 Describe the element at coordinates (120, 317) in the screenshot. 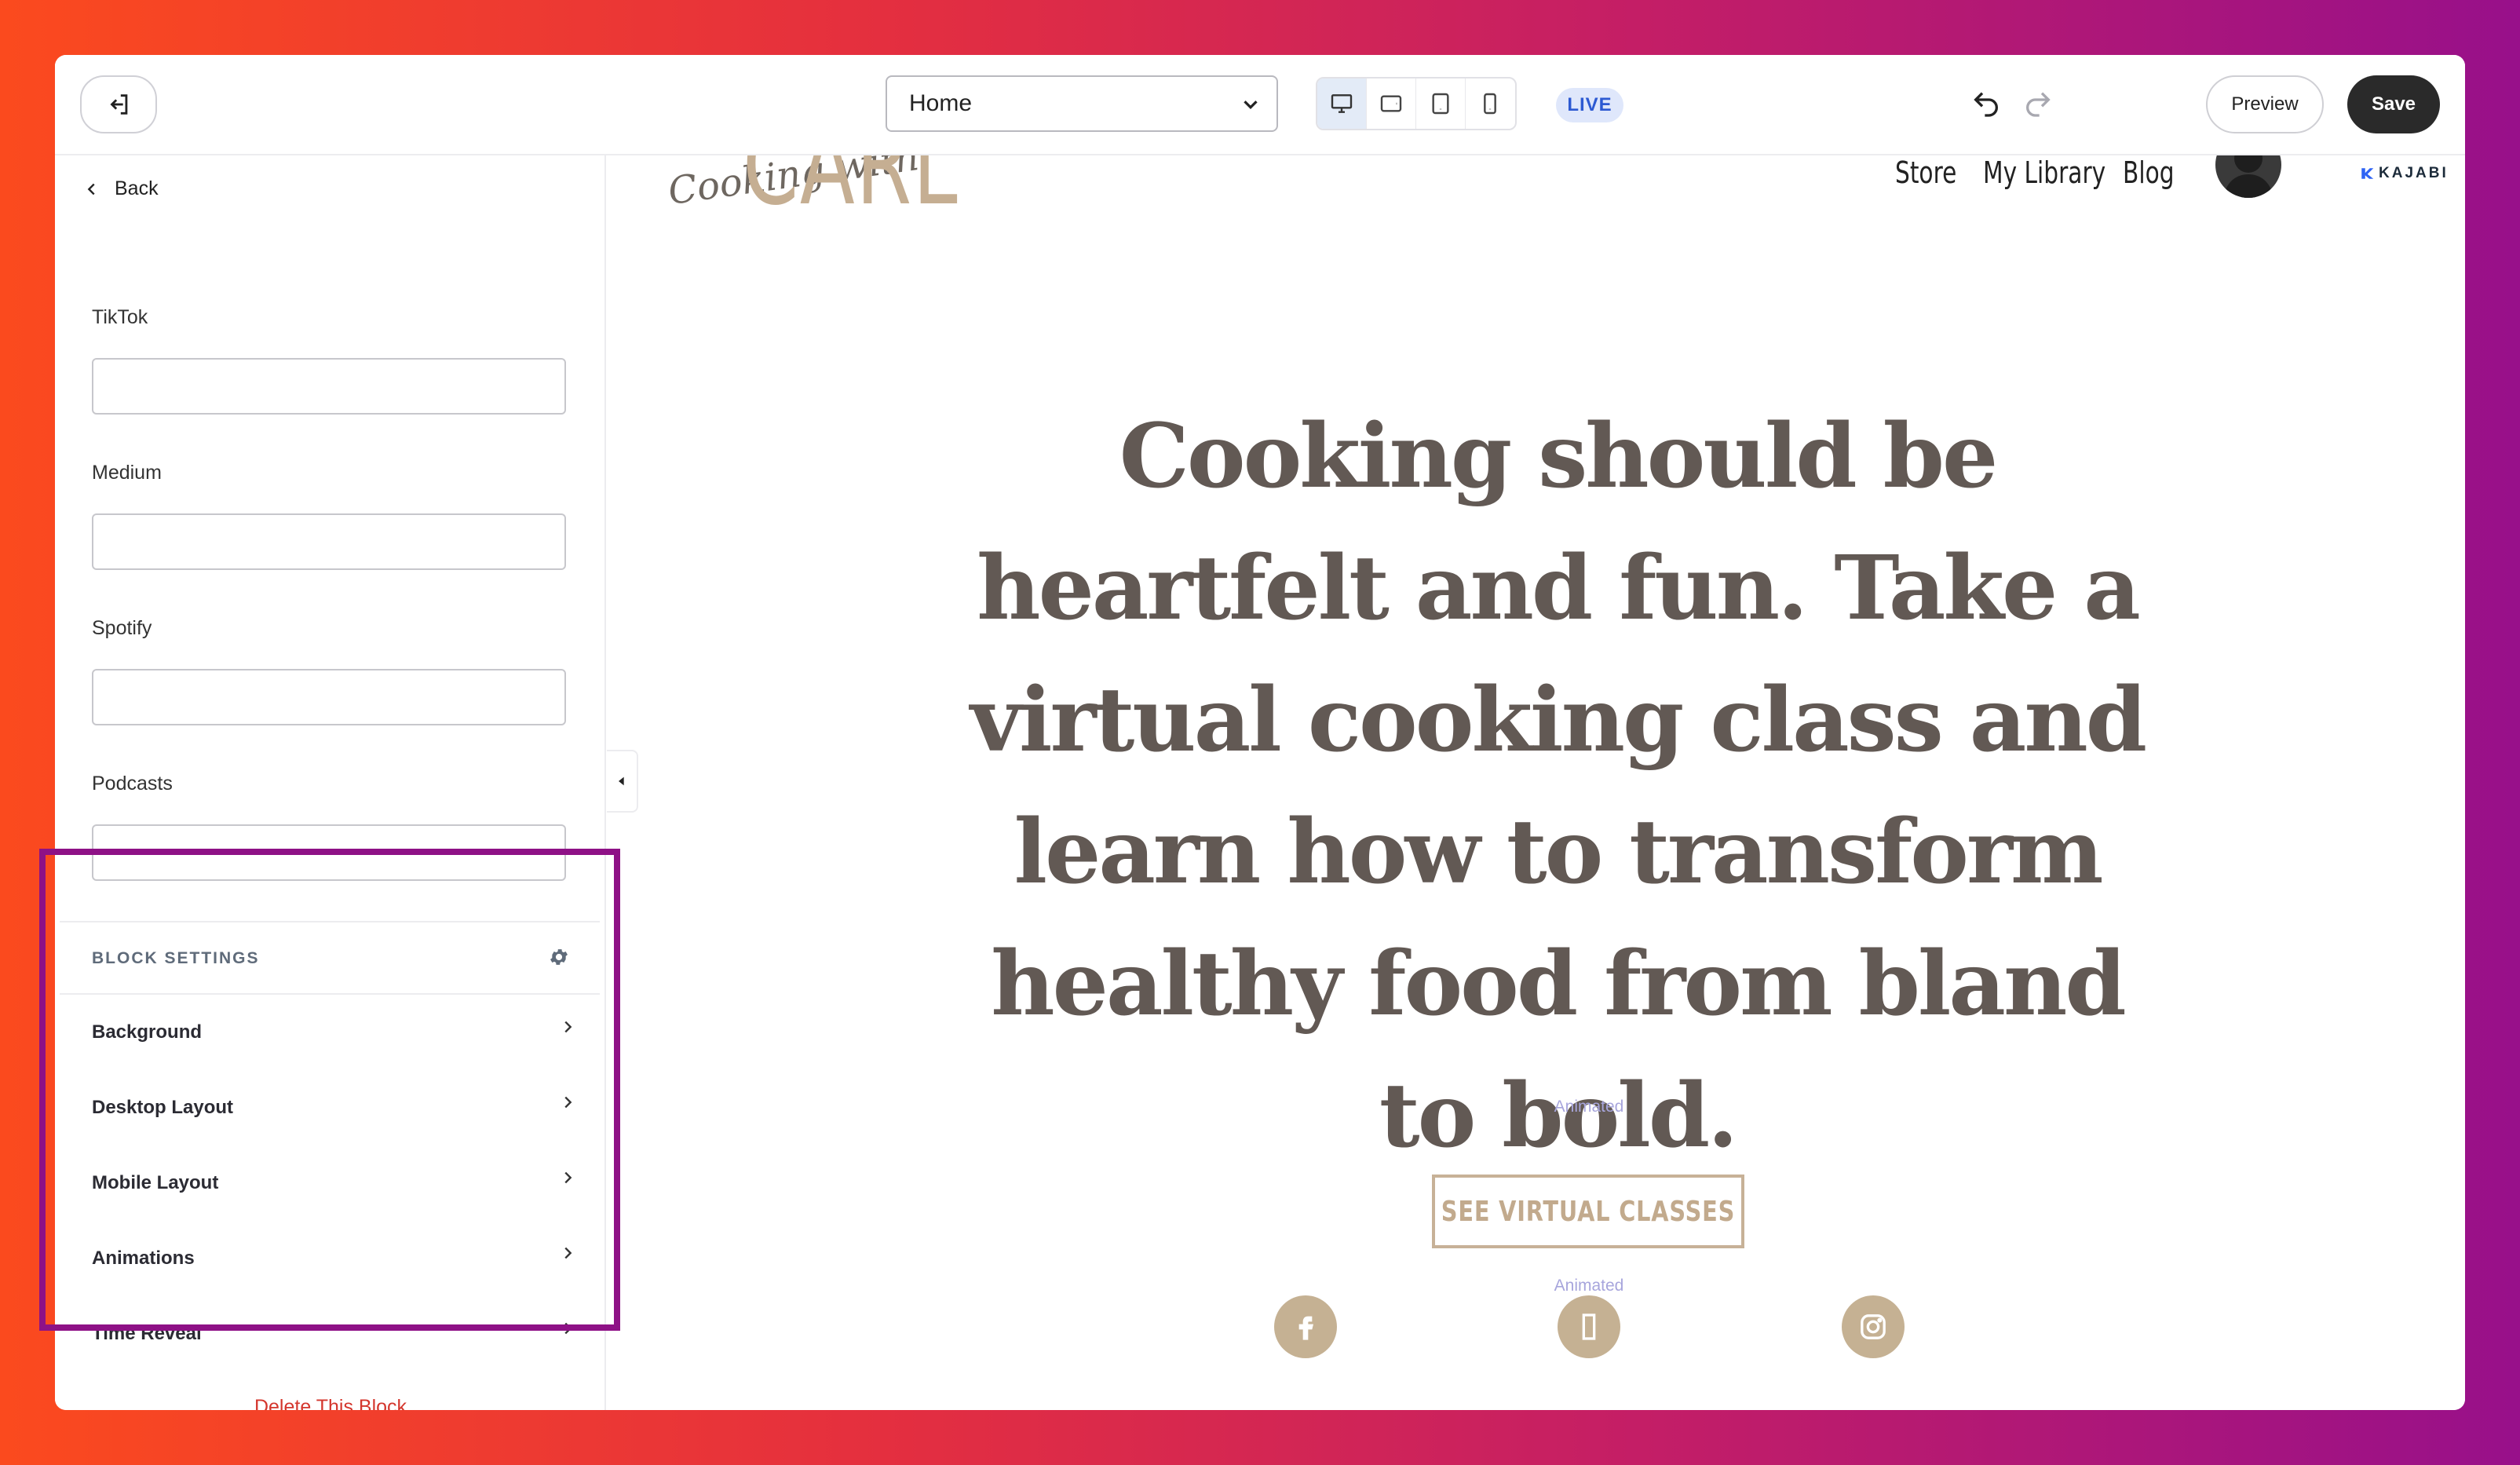

I see `tiktok-label: TikTok` at that location.